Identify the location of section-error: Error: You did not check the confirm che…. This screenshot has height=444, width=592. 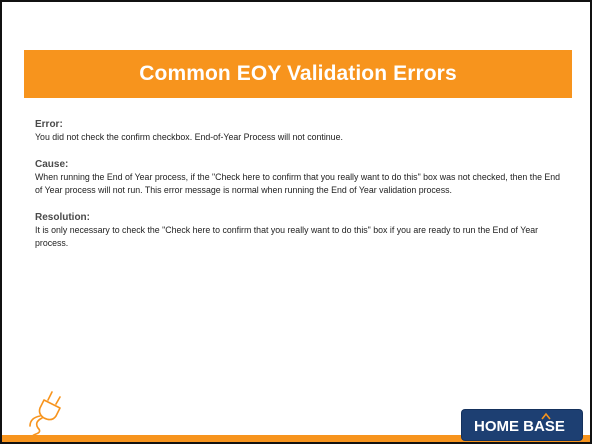
(300, 131).